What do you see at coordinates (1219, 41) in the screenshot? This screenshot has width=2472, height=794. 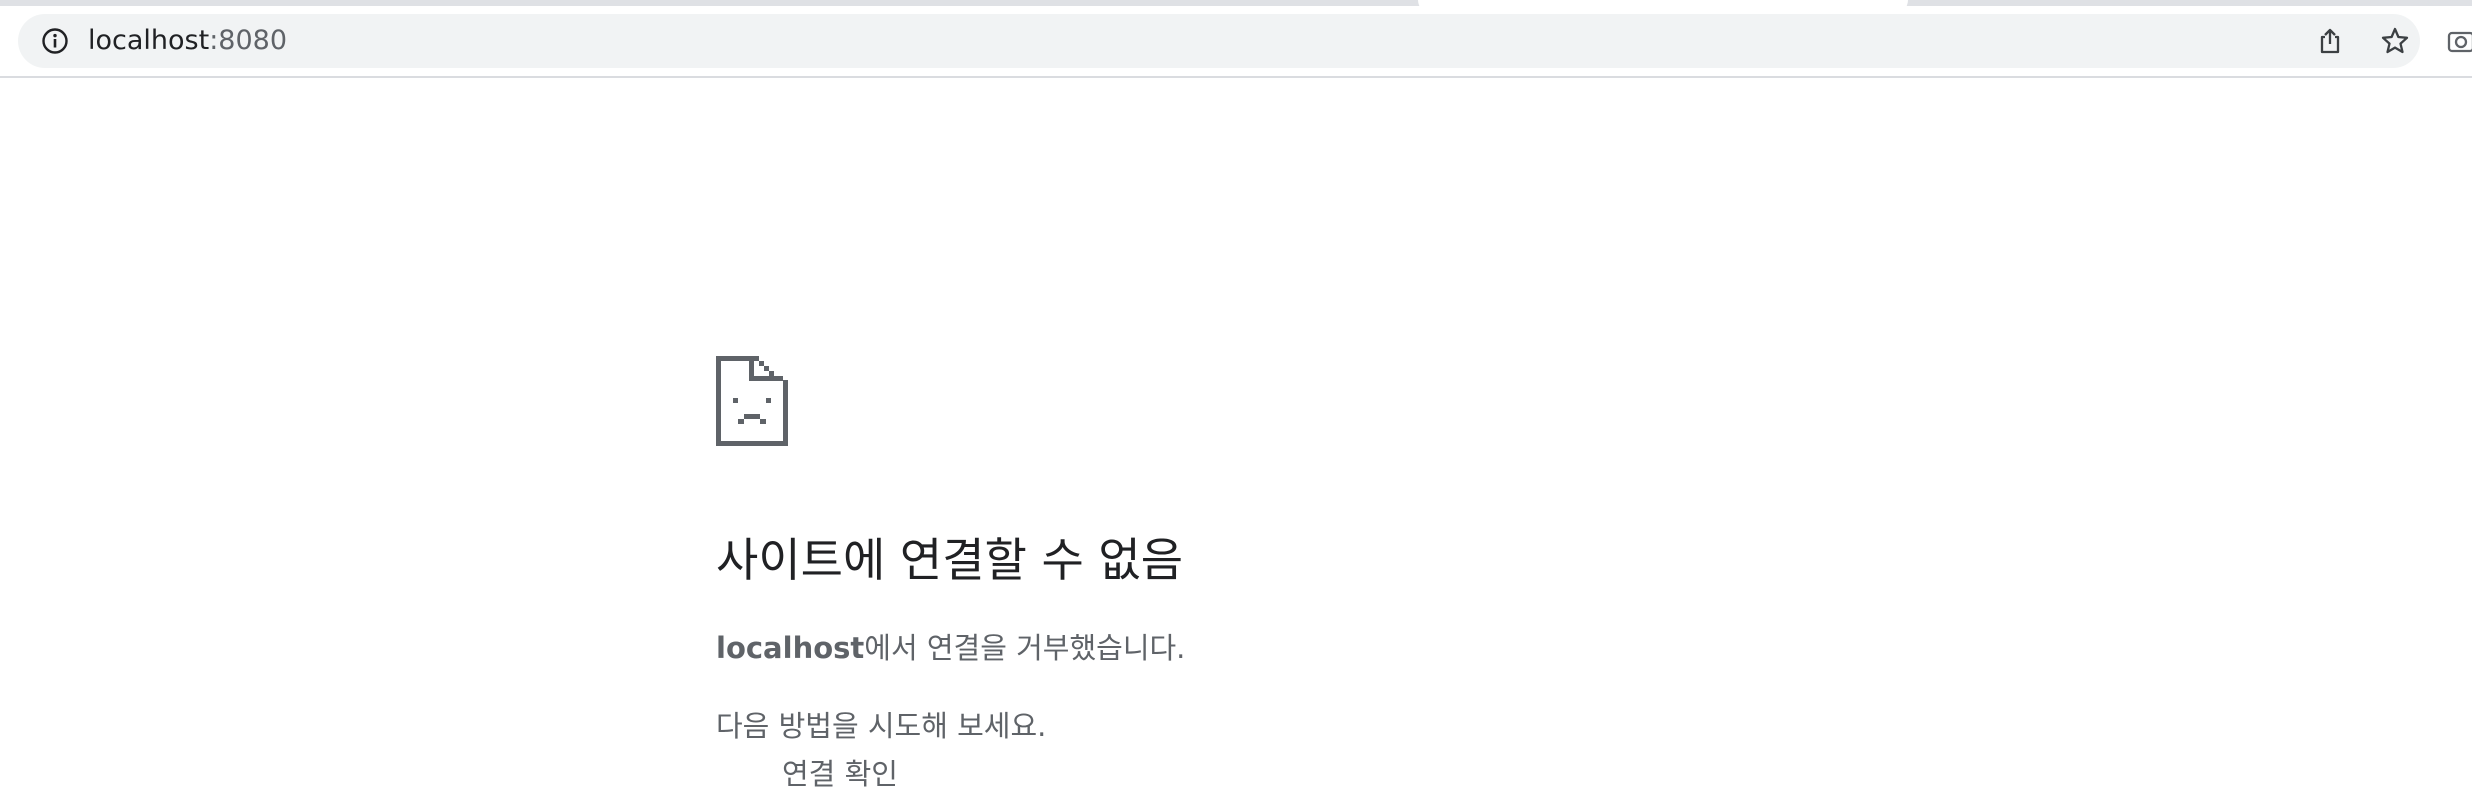 I see `address-bar: localhost:8080` at bounding box center [1219, 41].